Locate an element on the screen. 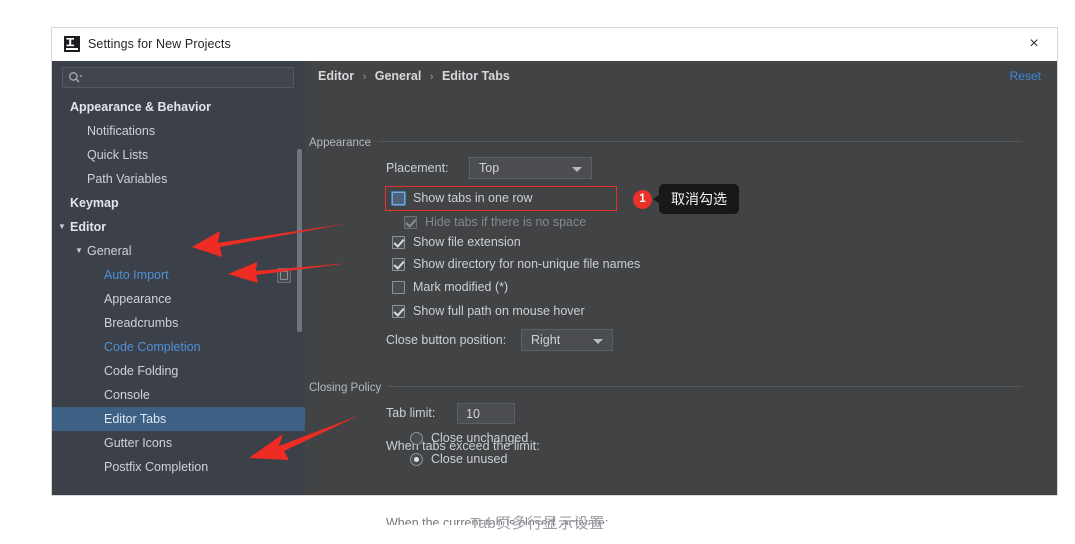  sidebar-item-quick-lists: Quick Lists is located at coordinates (178, 155).